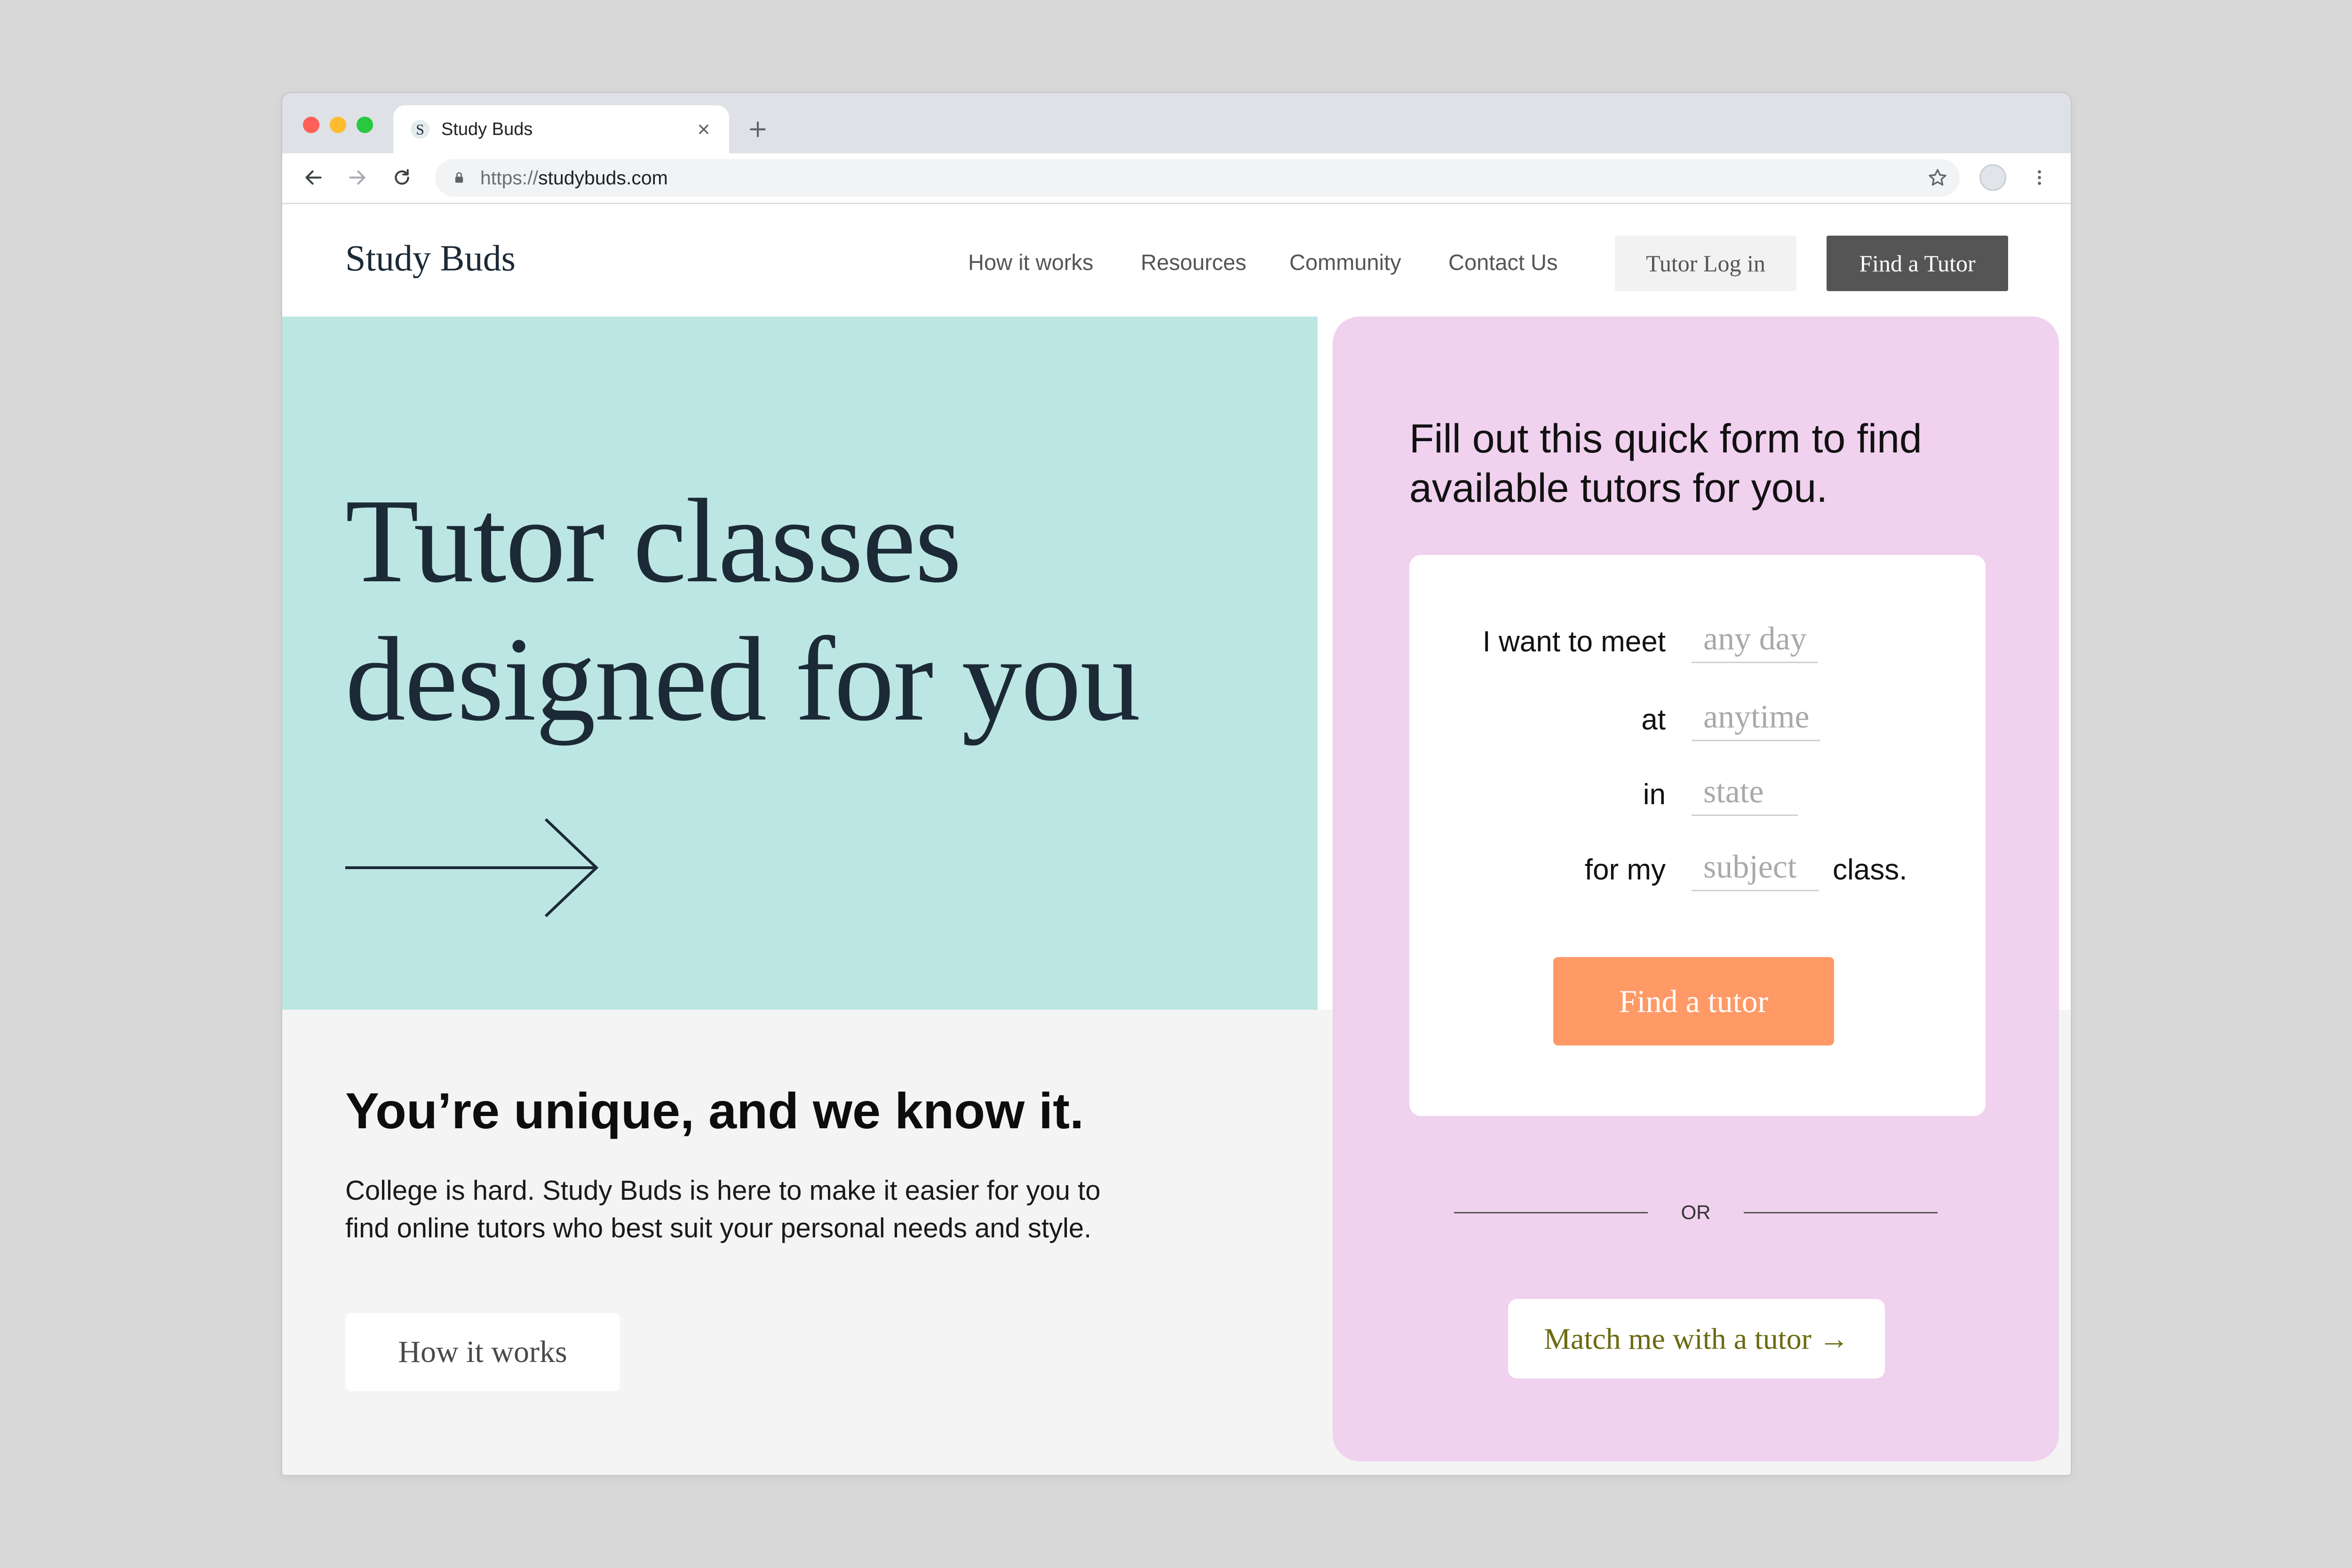 The height and width of the screenshot is (1568, 2352). Describe the element at coordinates (1345, 262) in the screenshot. I see `nav-community: Community` at that location.